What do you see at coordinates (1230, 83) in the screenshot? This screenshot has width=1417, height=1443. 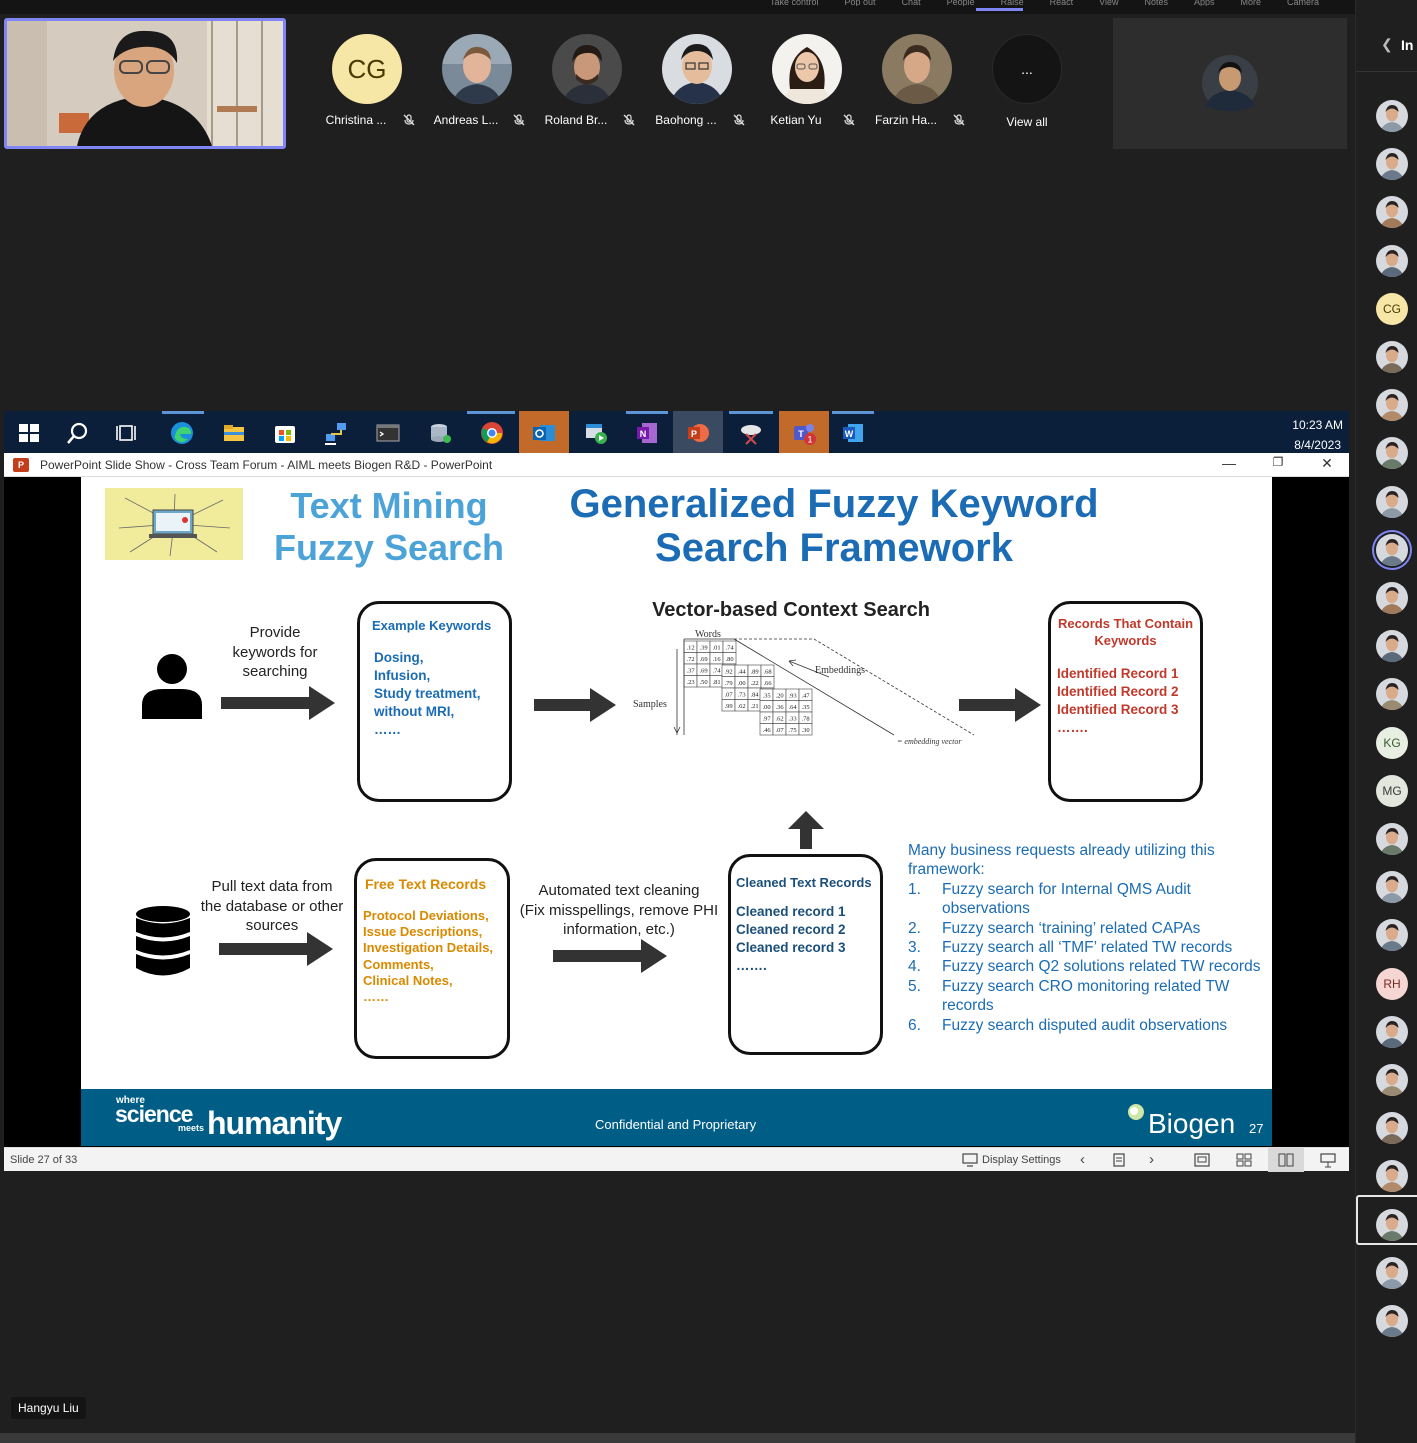 I see `remote-video-tile` at bounding box center [1230, 83].